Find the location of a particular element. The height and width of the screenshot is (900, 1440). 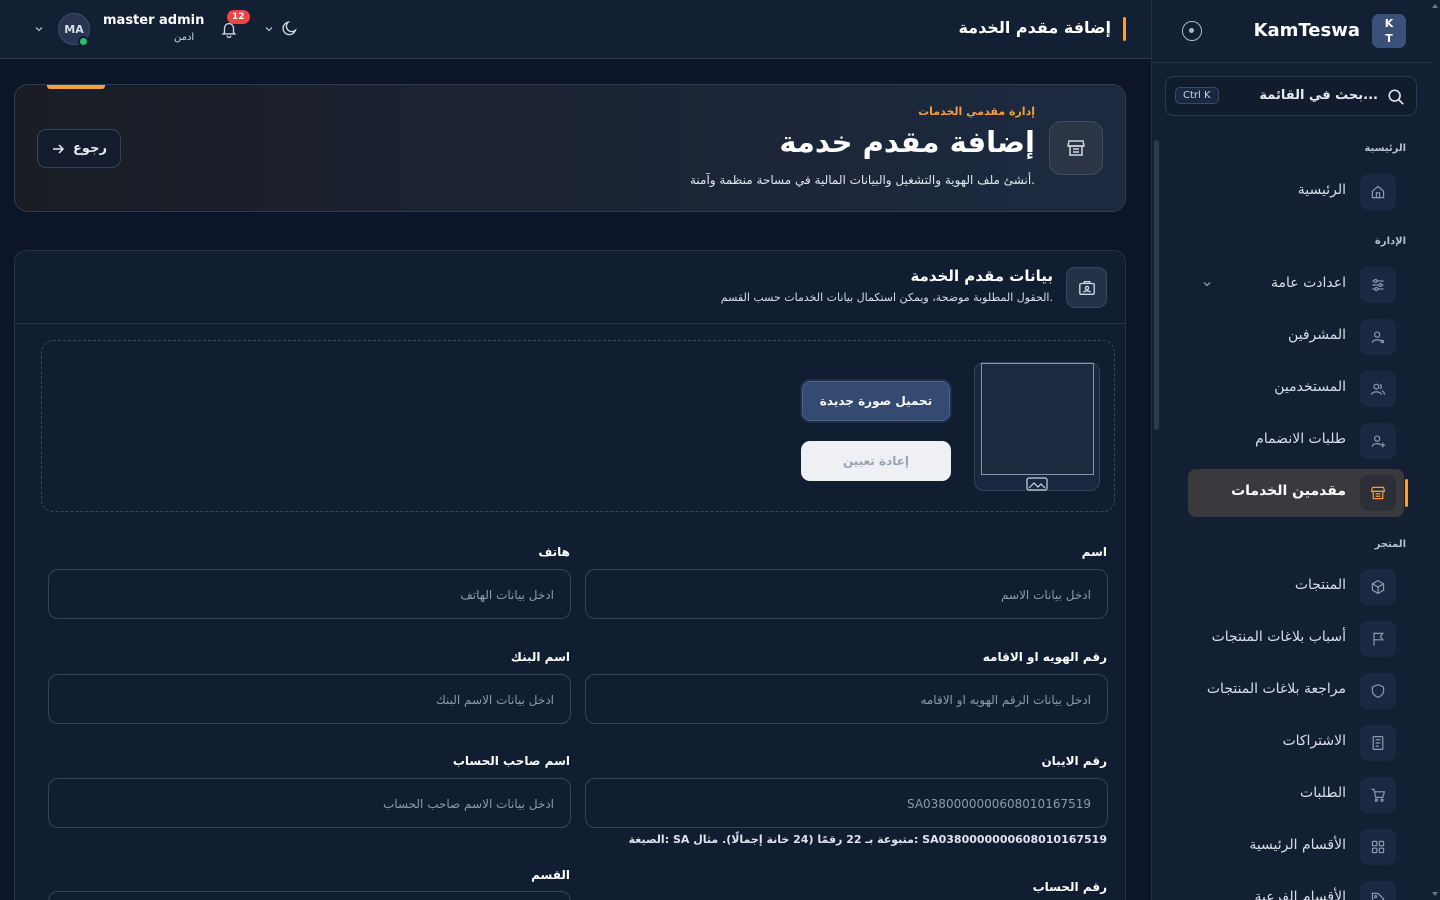

sidebar-item-users: المستخدمين is located at coordinates (1296, 389).